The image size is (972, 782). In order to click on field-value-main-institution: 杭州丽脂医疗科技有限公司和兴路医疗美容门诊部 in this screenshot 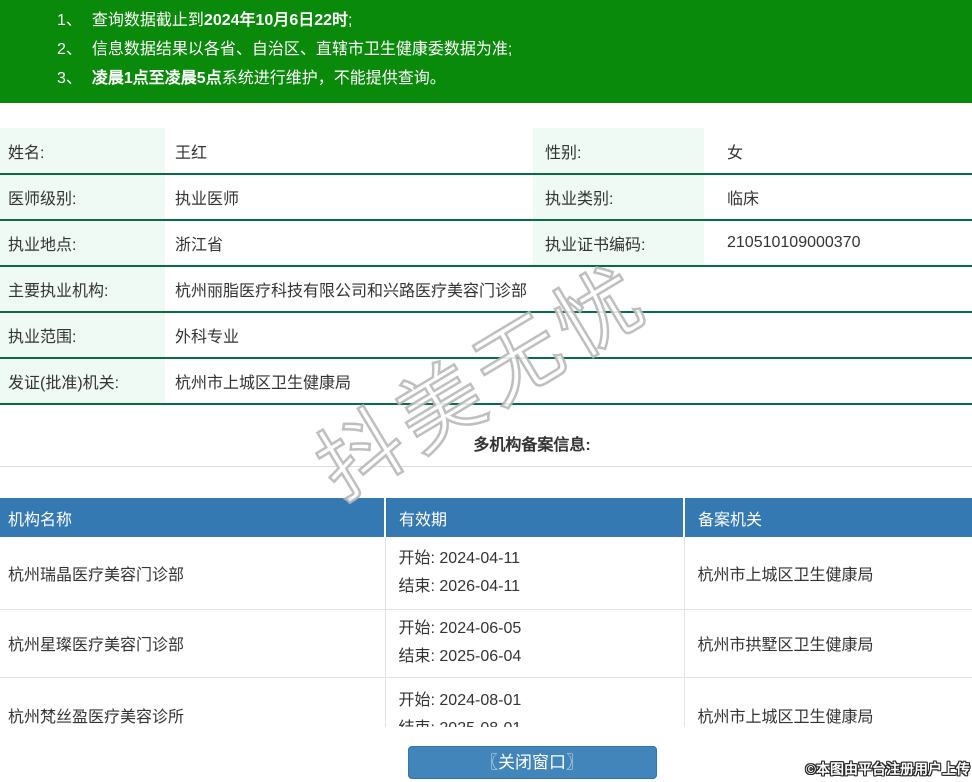, I will do `click(568, 289)`.